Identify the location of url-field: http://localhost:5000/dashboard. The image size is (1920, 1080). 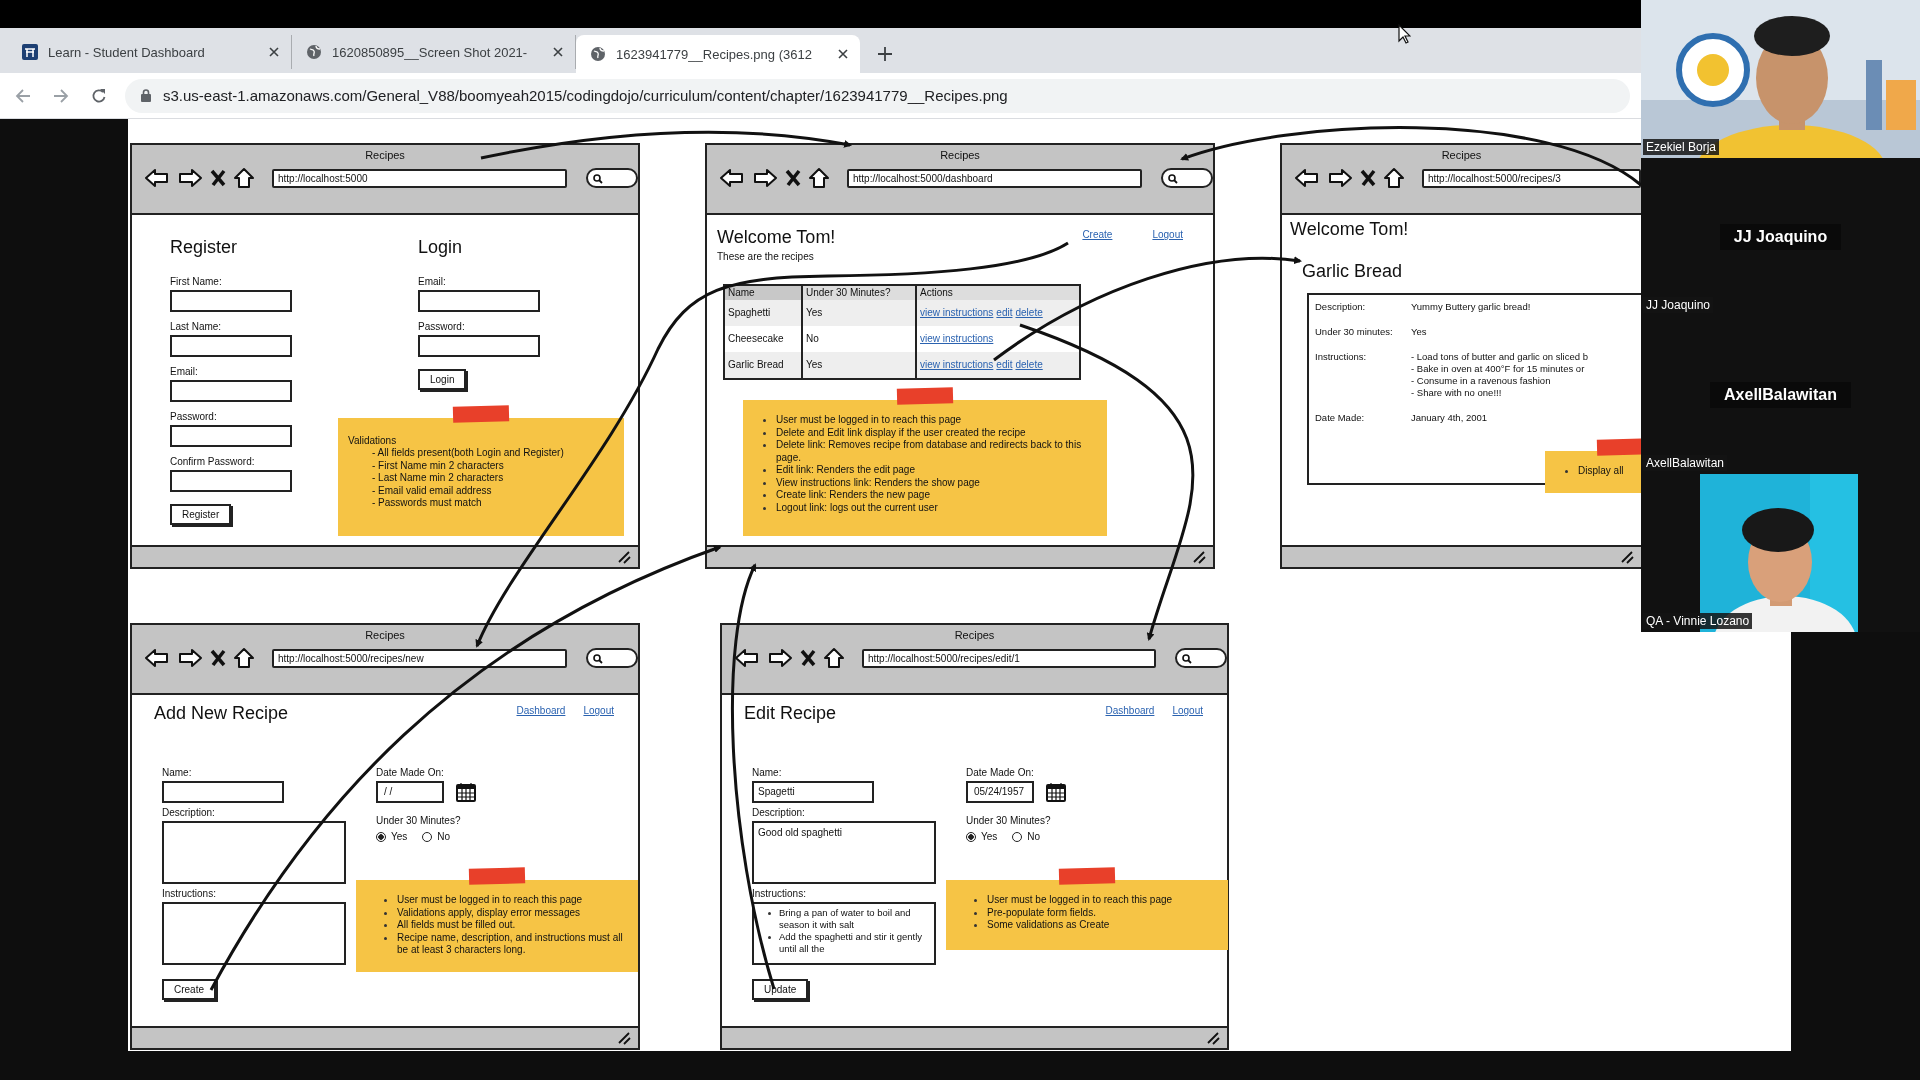
(995, 178).